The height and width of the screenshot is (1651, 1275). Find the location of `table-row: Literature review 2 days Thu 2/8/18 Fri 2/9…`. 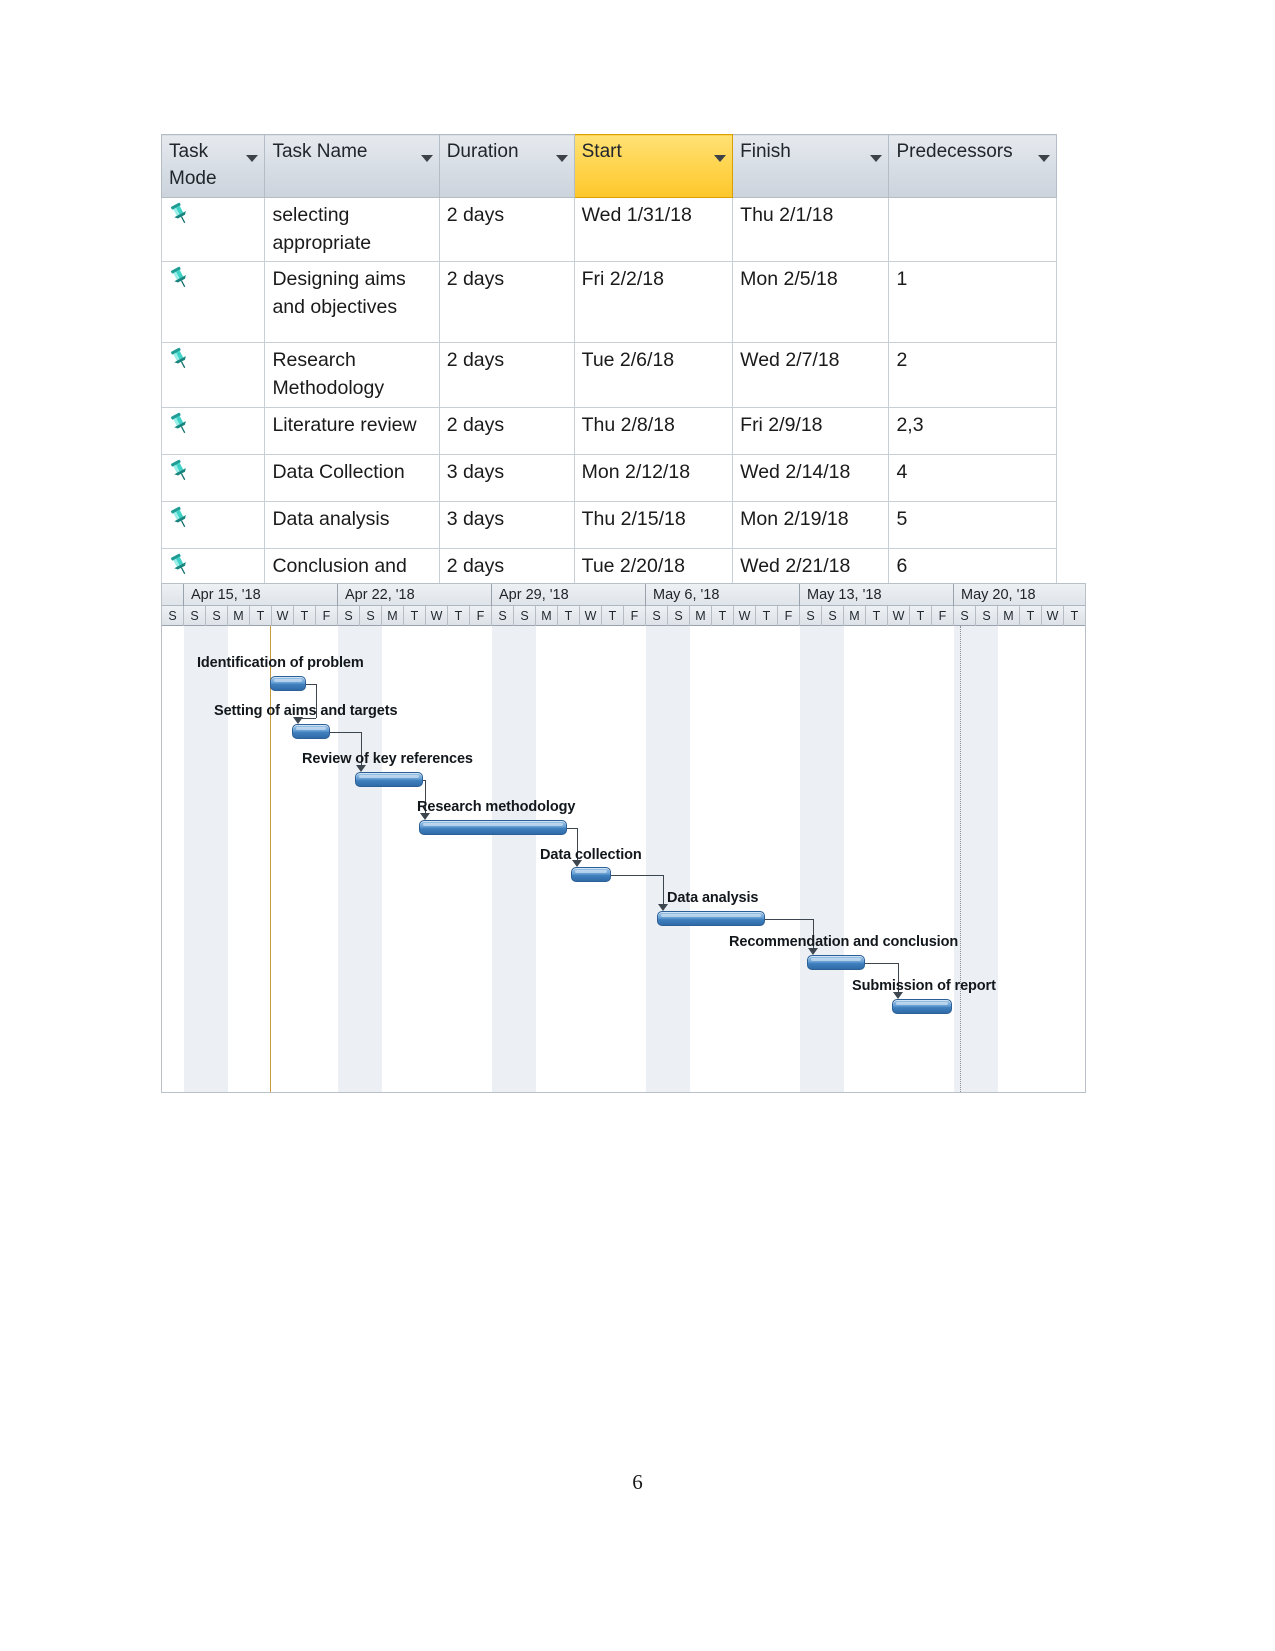

table-row: Literature review 2 days Thu 2/8/18 Fri 2/9… is located at coordinates (608, 430).